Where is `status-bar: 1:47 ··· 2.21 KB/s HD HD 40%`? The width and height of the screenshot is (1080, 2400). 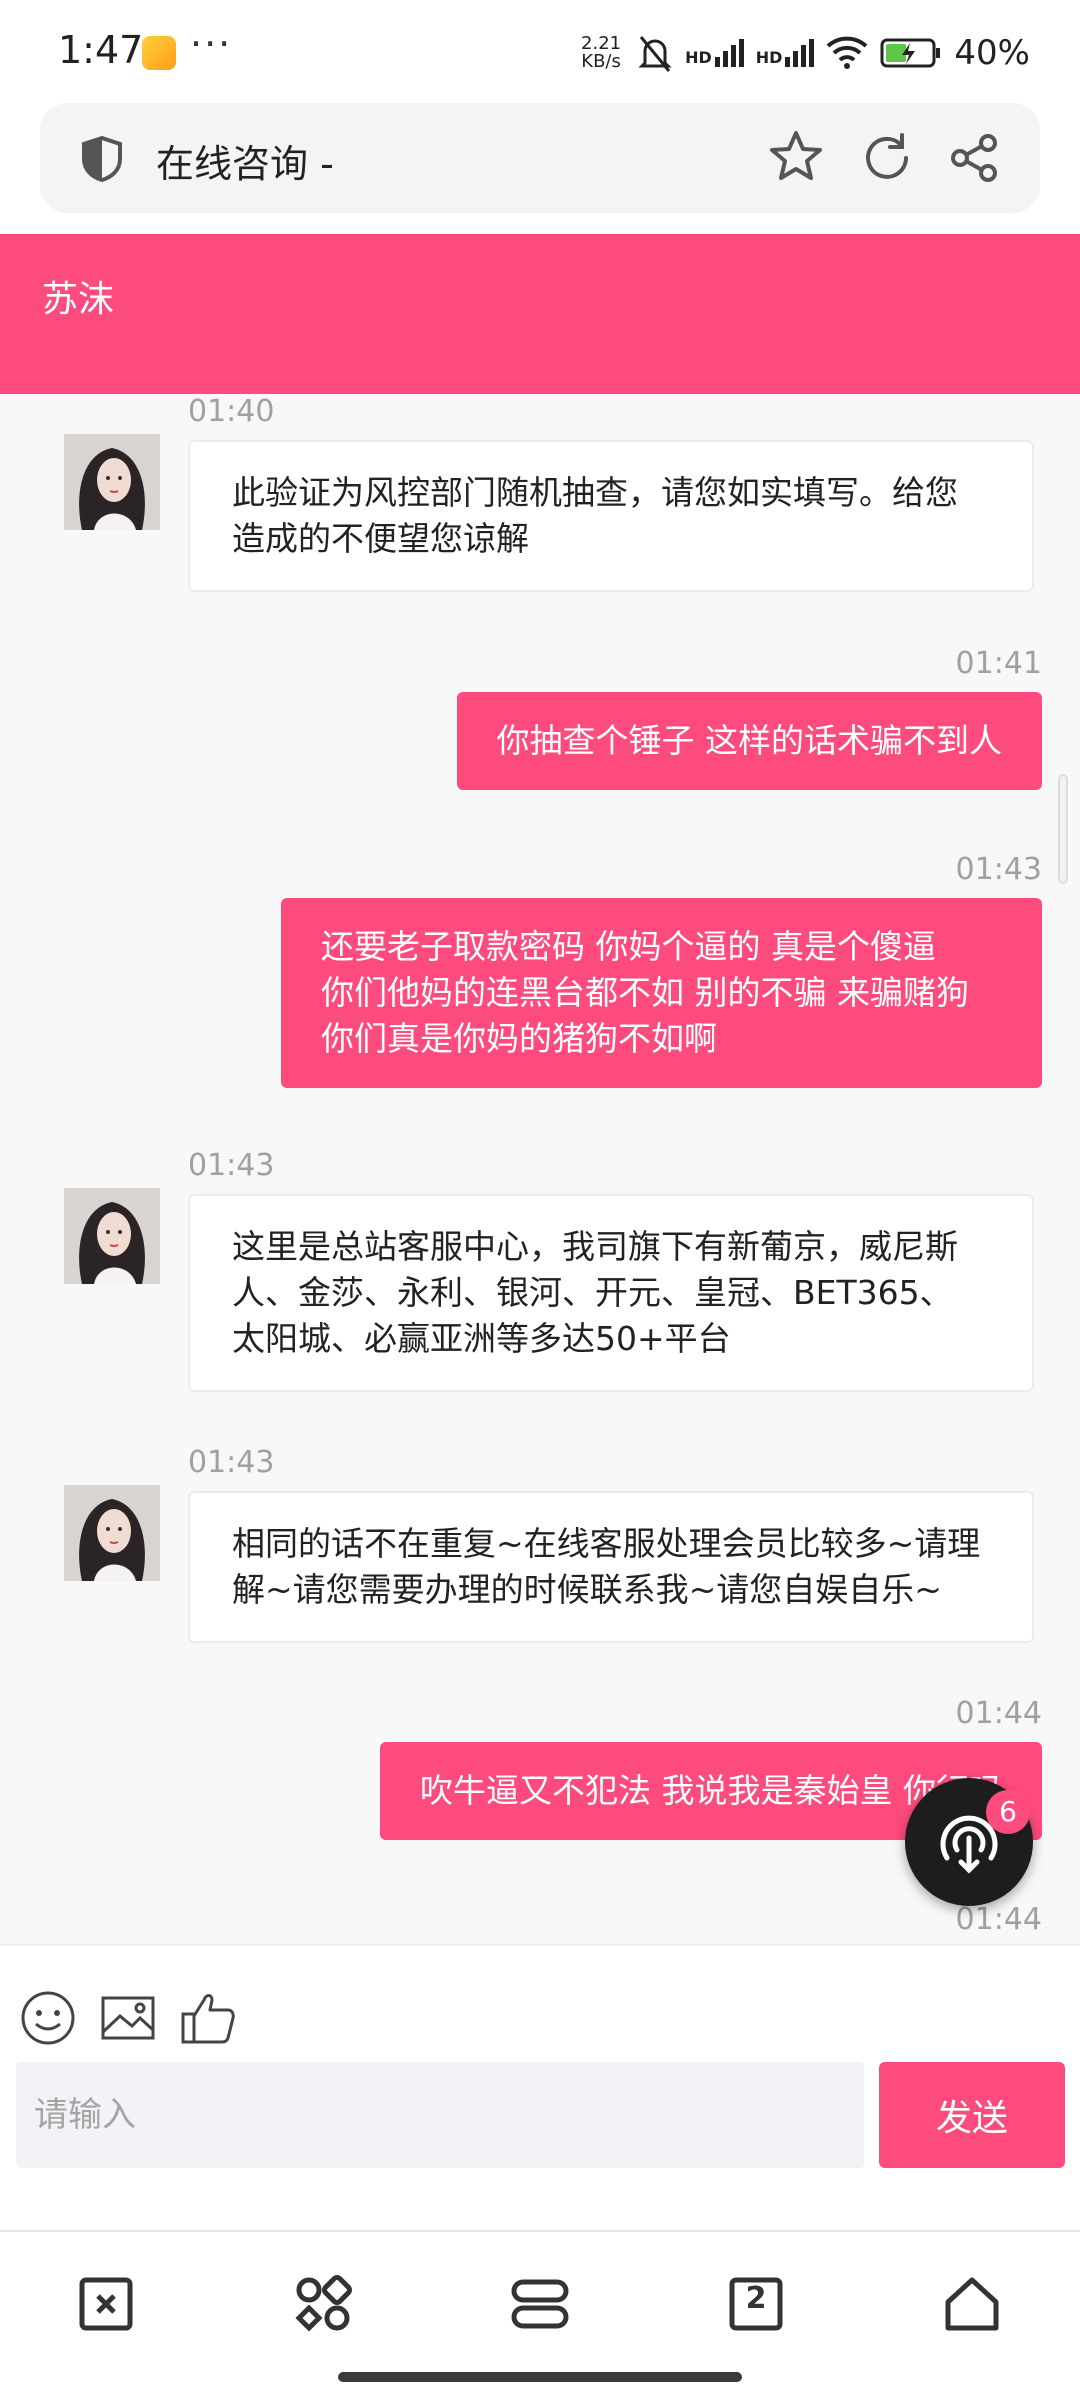
status-bar: 1:47 ··· 2.21 KB/s HD HD 40% is located at coordinates (540, 50).